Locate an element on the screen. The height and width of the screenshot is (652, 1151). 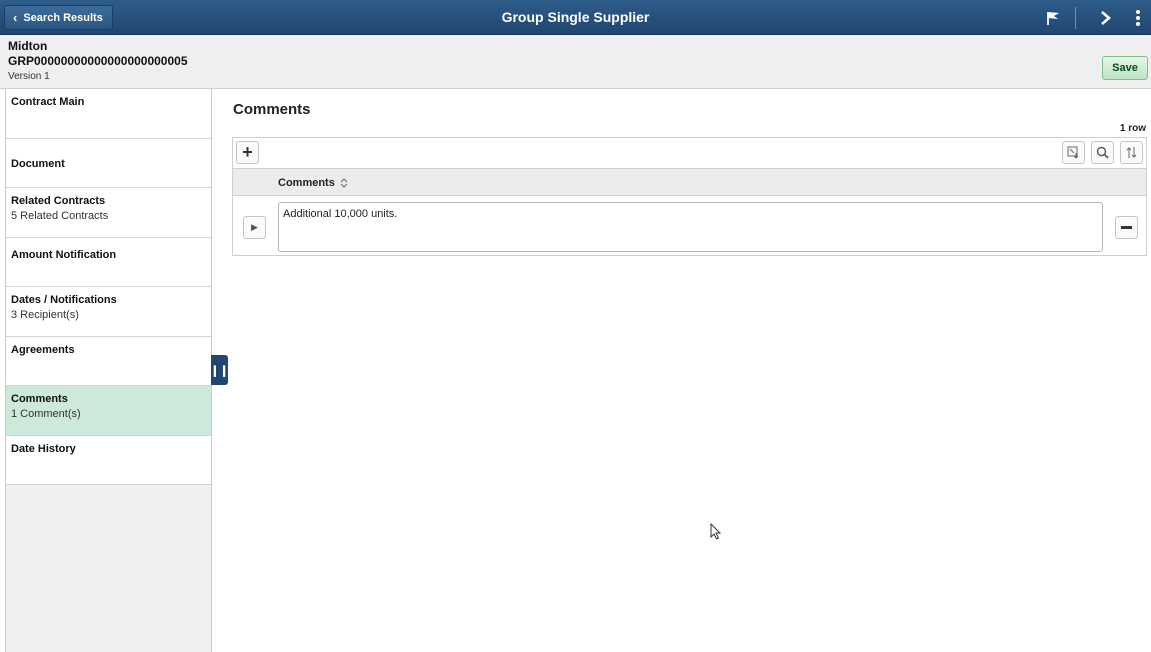
plus-icon: + is located at coordinates (247, 152).